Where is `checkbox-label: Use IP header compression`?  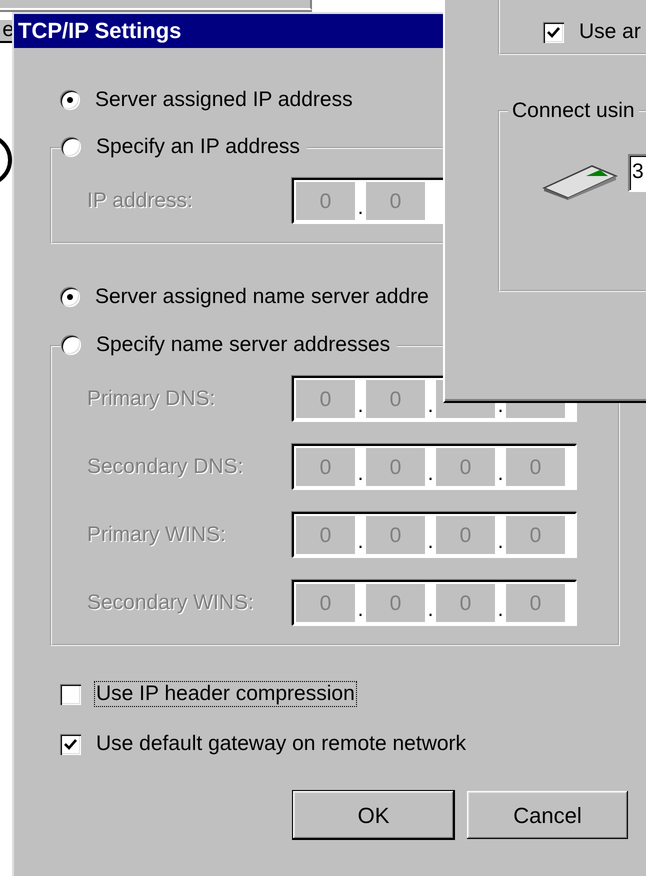
checkbox-label: Use IP header compression is located at coordinates (225, 694).